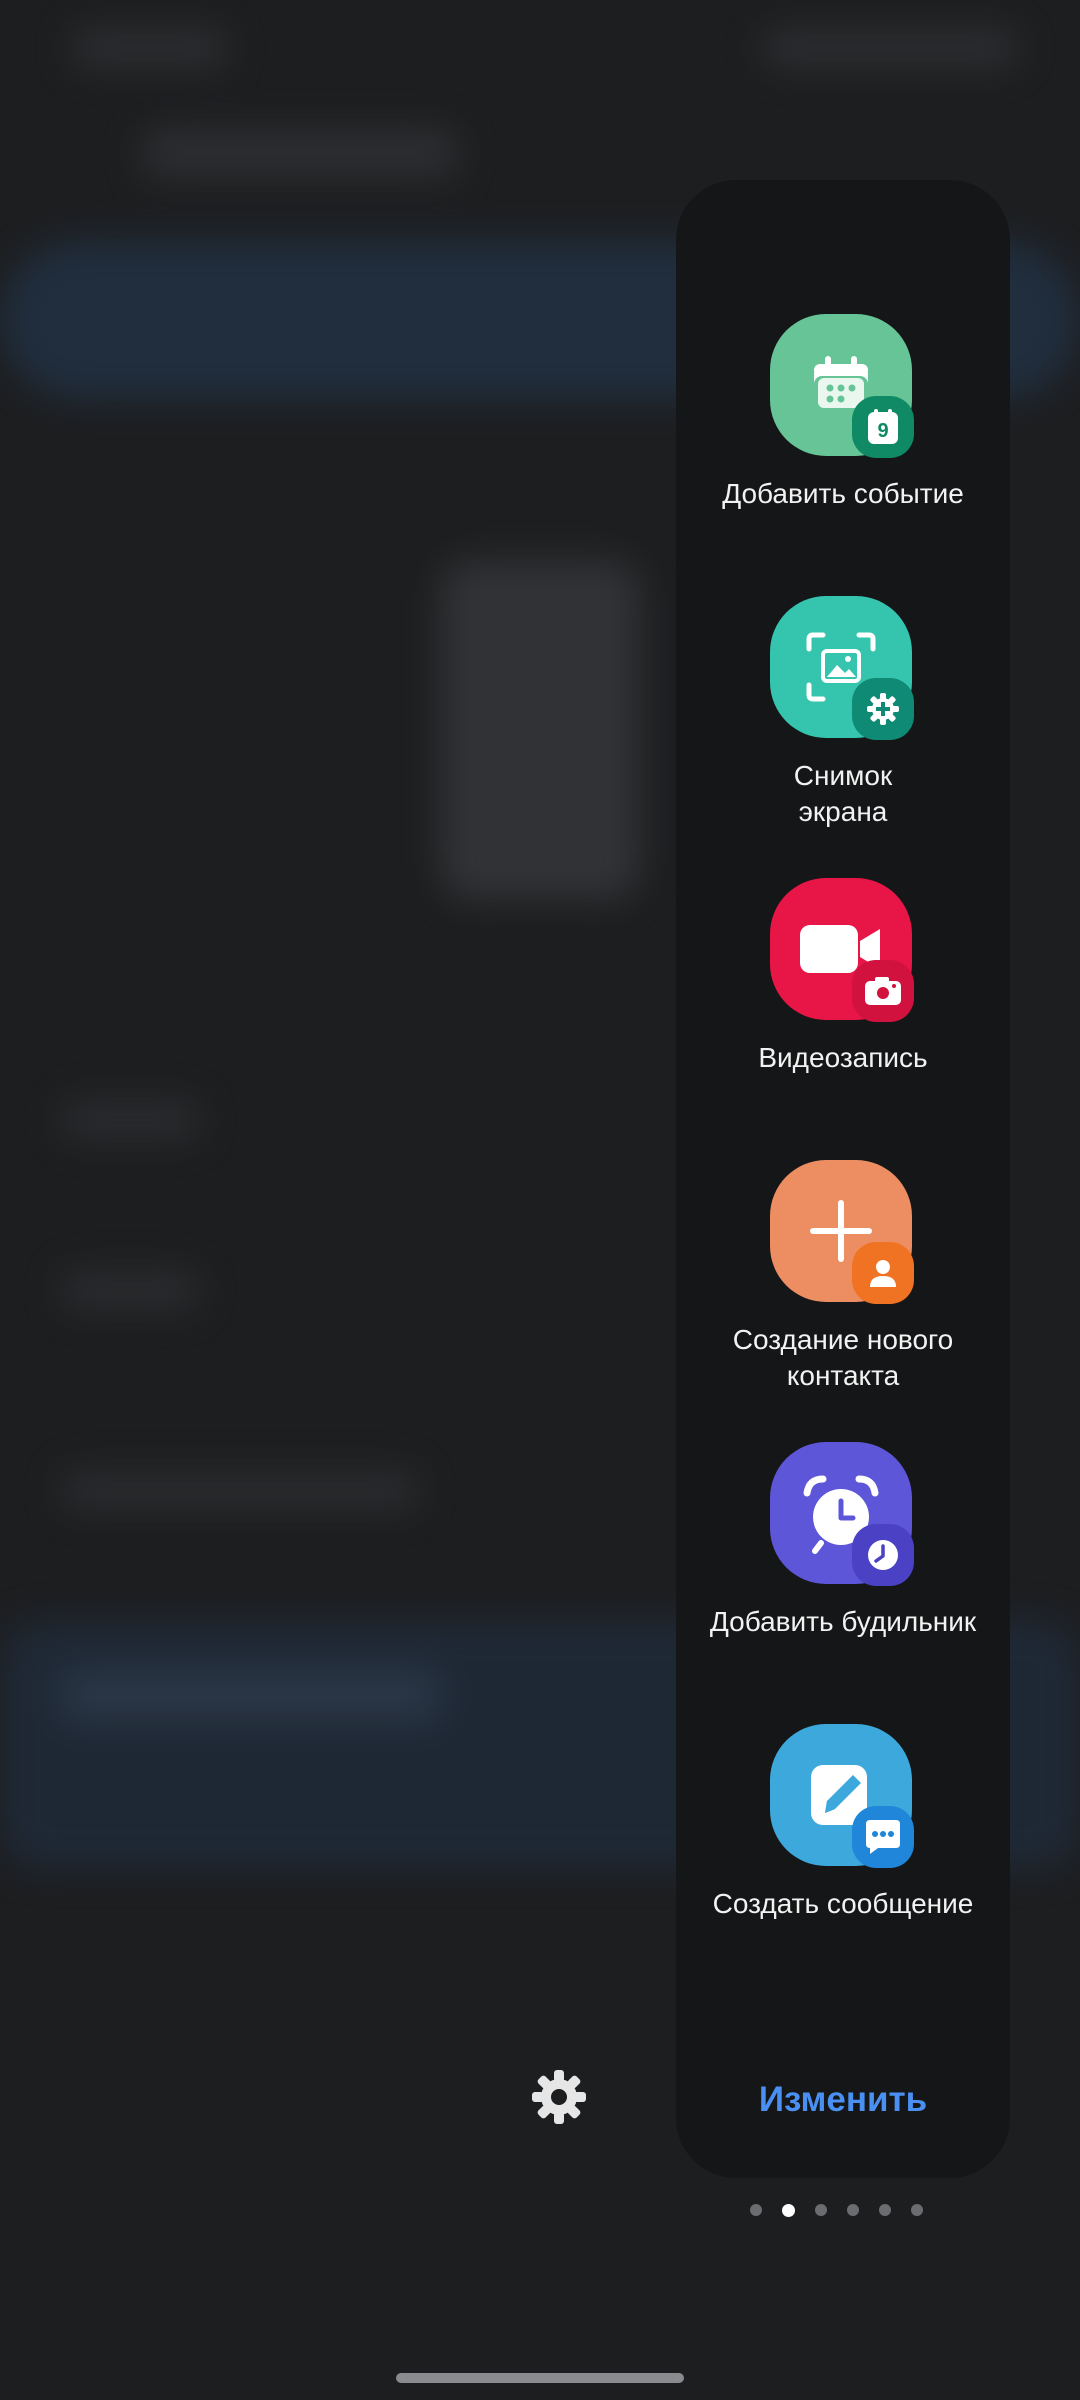 This screenshot has width=1080, height=2400. I want to click on bg-status-bar-left, so click(150, 48).